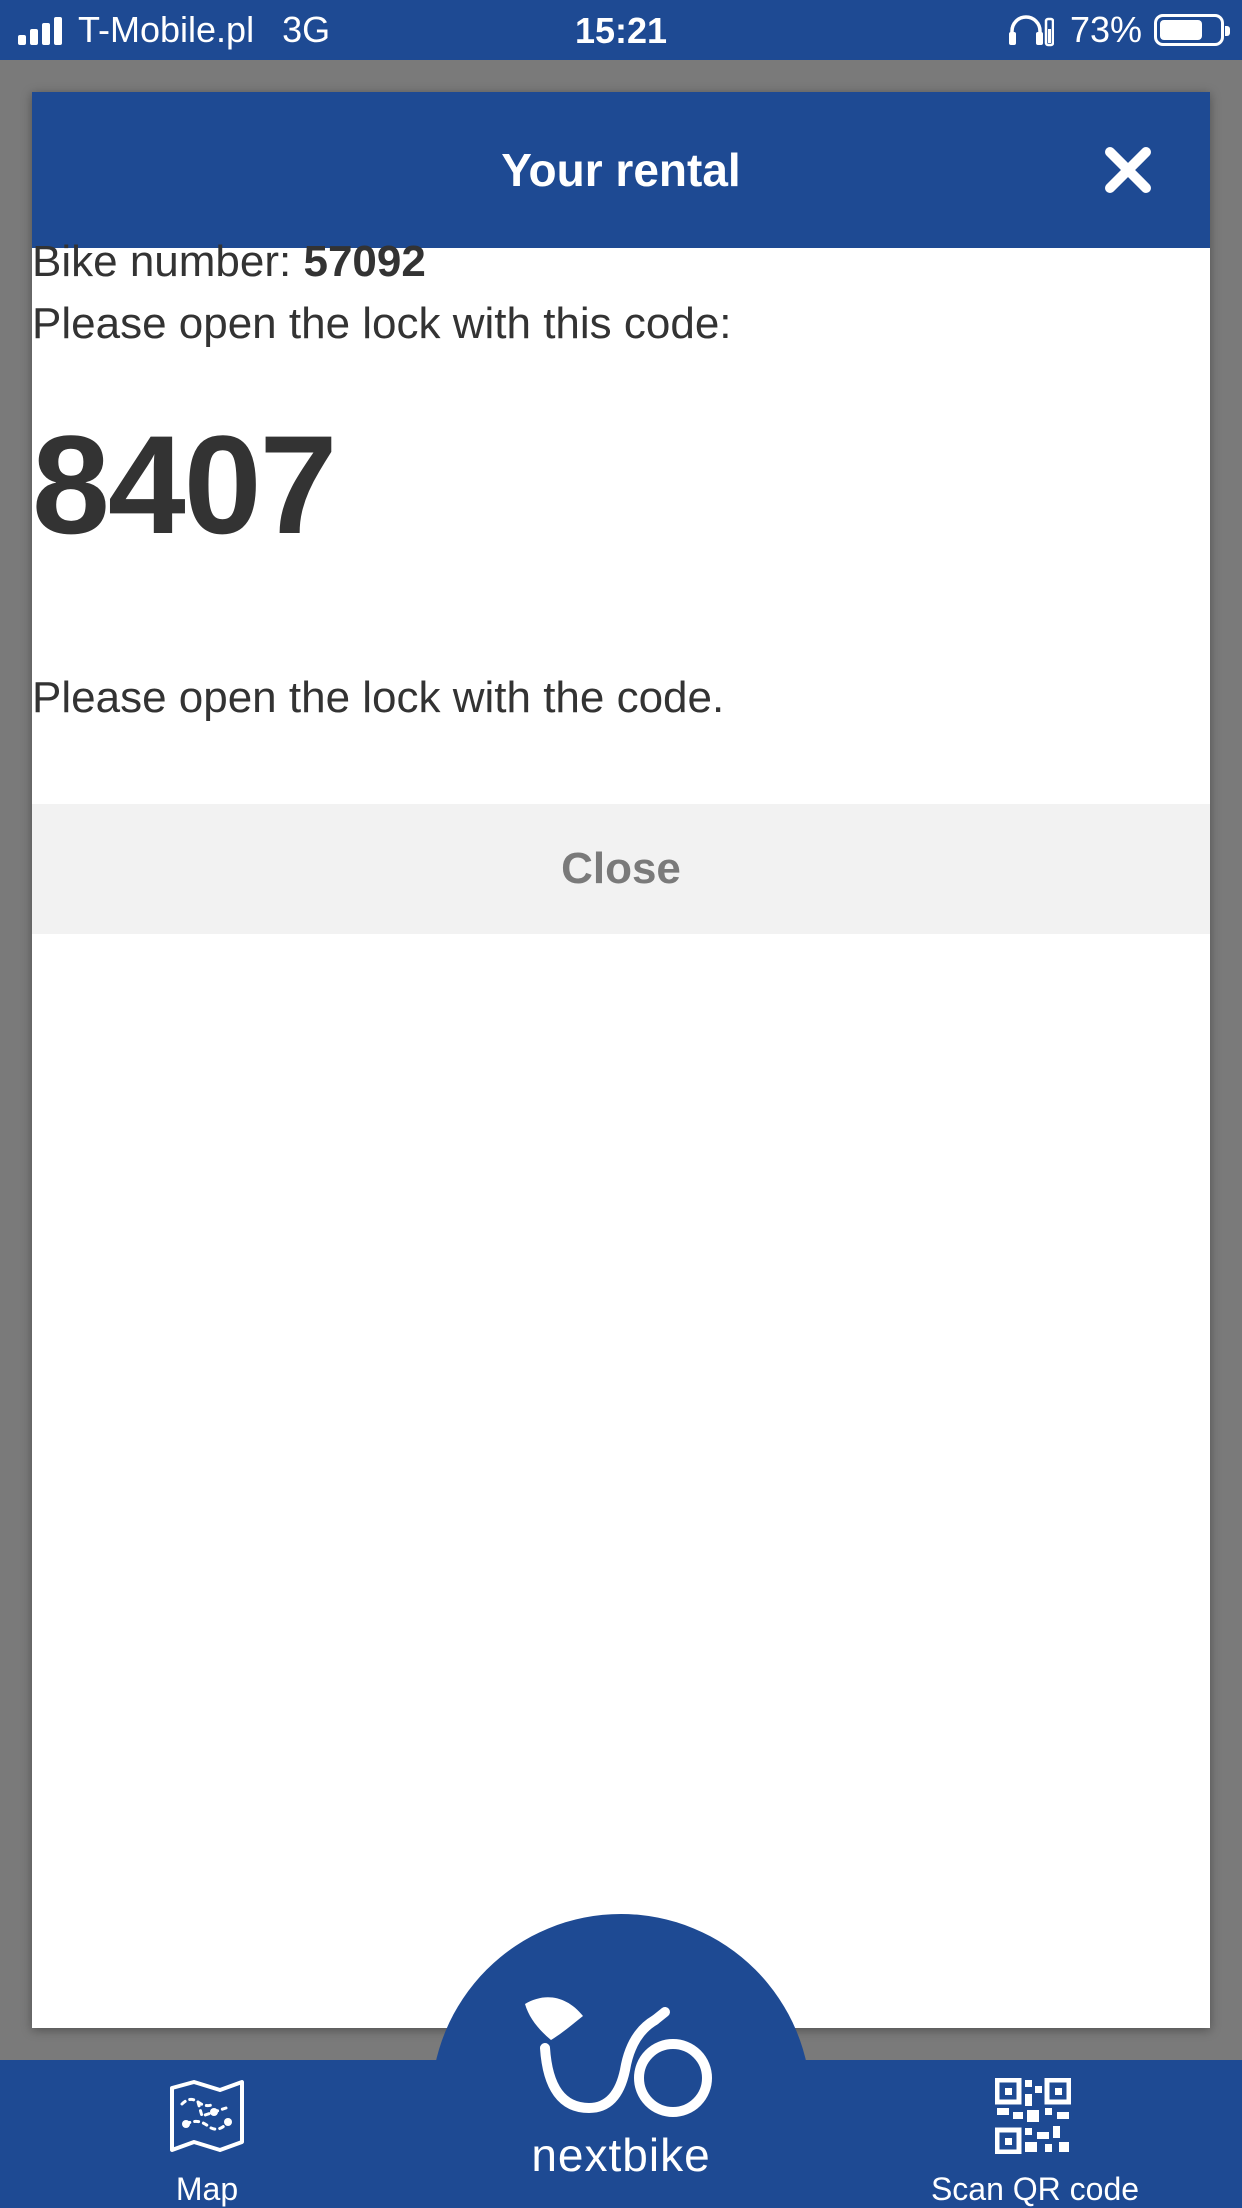 The height and width of the screenshot is (2208, 1242). I want to click on bike-logo-icon, so click(618, 2057).